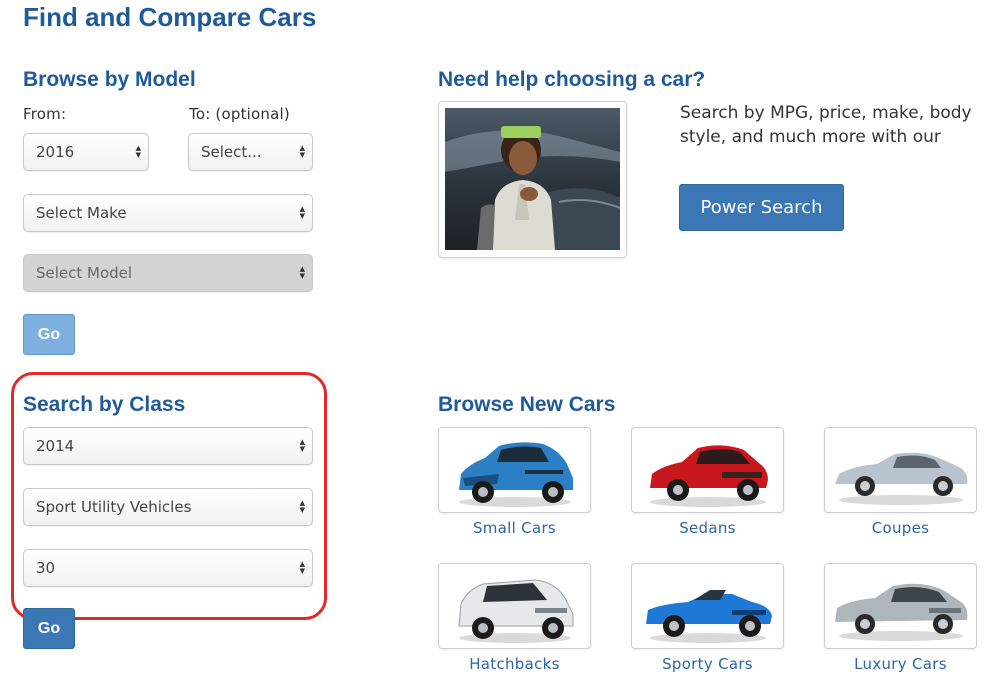  I want to click on hatchbacks-link: Hatchbacks, so click(514, 664).